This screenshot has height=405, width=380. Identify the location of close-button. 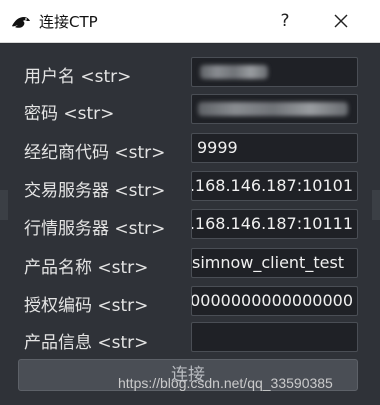
(341, 21).